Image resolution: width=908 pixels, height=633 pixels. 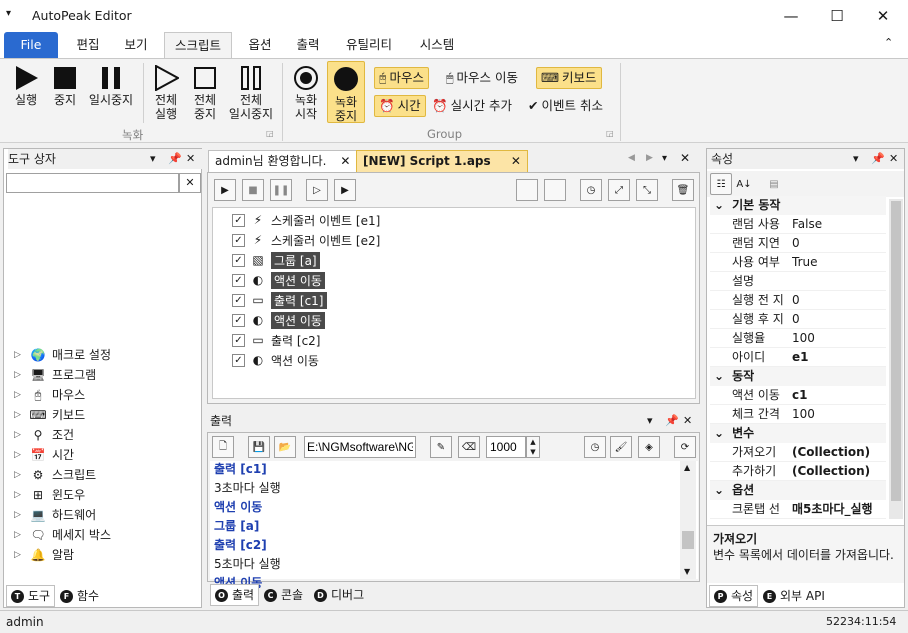 What do you see at coordinates (339, 595) in the screenshot?
I see `tab-debug: D 디버그` at bounding box center [339, 595].